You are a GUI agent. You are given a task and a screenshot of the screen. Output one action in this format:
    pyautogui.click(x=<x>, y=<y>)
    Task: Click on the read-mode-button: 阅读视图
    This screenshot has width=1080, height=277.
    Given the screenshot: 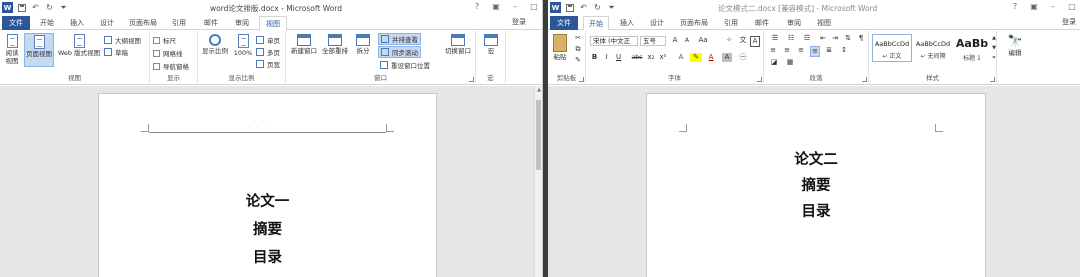 What is the action you would take?
    pyautogui.click(x=12, y=49)
    